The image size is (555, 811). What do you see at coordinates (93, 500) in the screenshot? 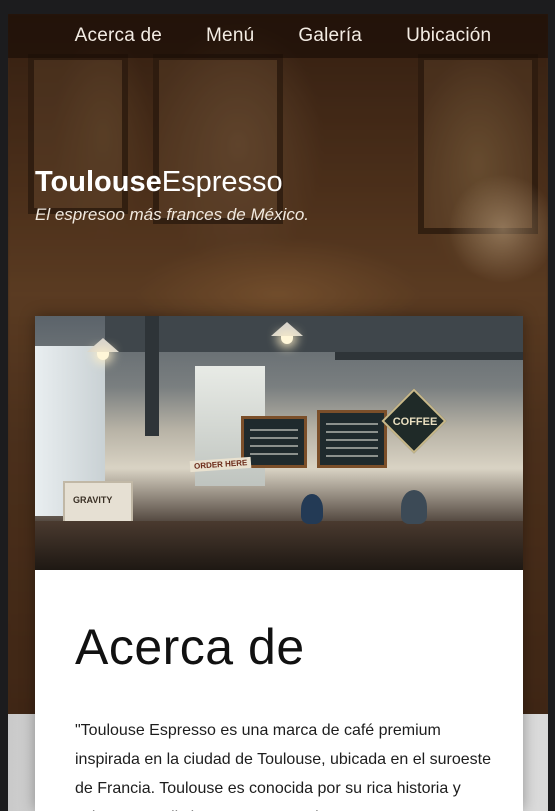
I see `crate-label: GRAVITY` at bounding box center [93, 500].